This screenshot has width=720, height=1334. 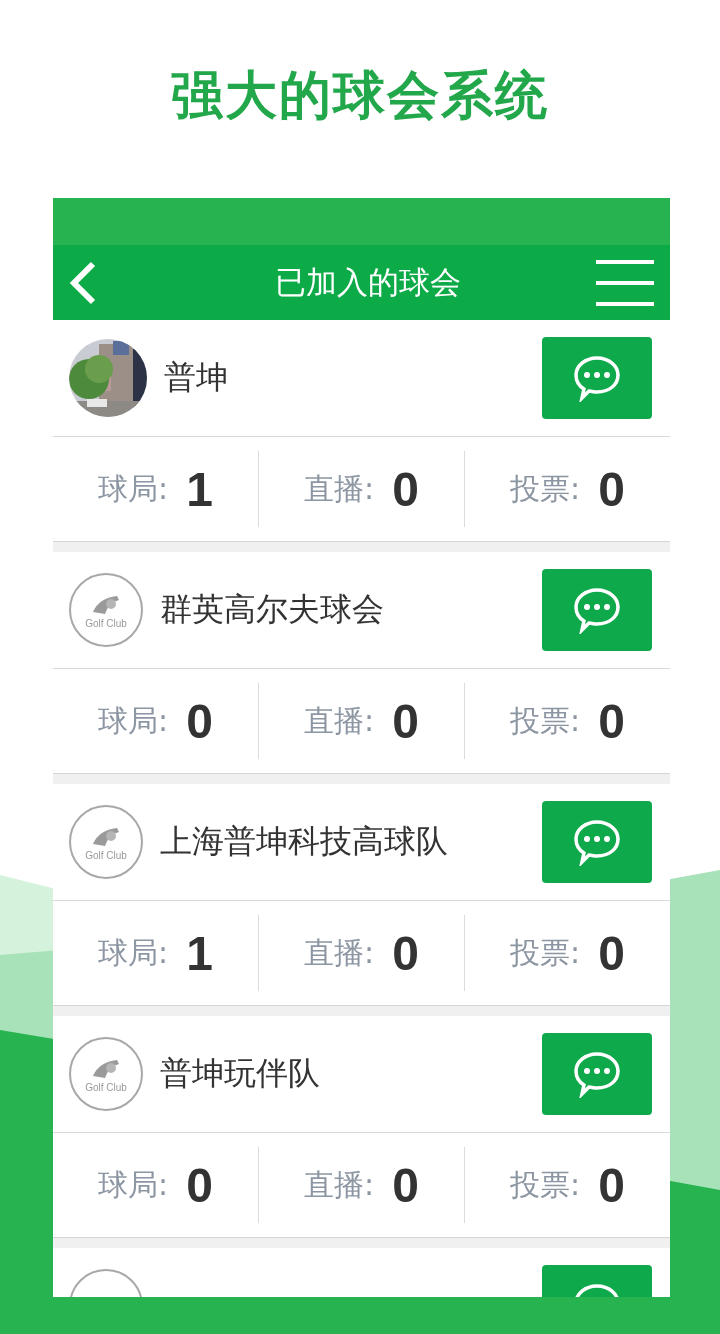 What do you see at coordinates (342, 610) in the screenshot?
I see `club-name: 群英高尔夫球会` at bounding box center [342, 610].